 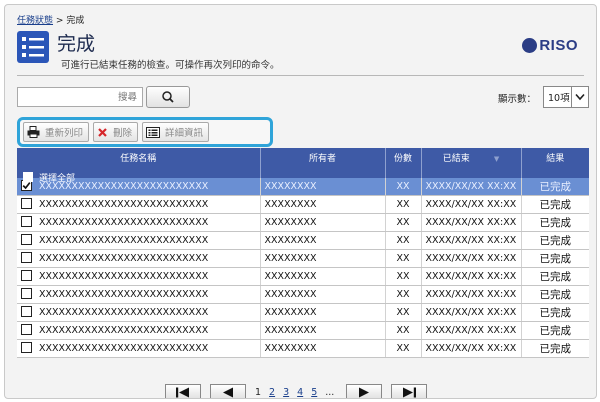 What do you see at coordinates (409, 390) in the screenshot?
I see `last-page-button` at bounding box center [409, 390].